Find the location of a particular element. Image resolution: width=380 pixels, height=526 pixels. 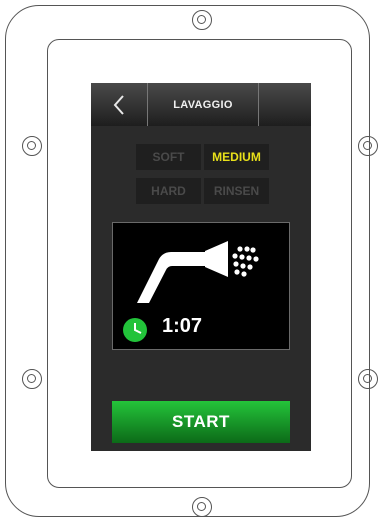

back-button is located at coordinates (119, 104).